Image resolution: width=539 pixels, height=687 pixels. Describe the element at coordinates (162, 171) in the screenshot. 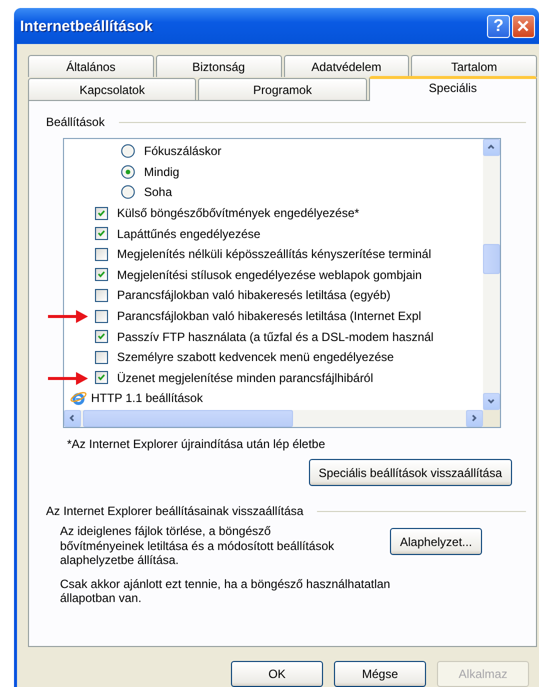

I see `setting-label: Mindig` at that location.